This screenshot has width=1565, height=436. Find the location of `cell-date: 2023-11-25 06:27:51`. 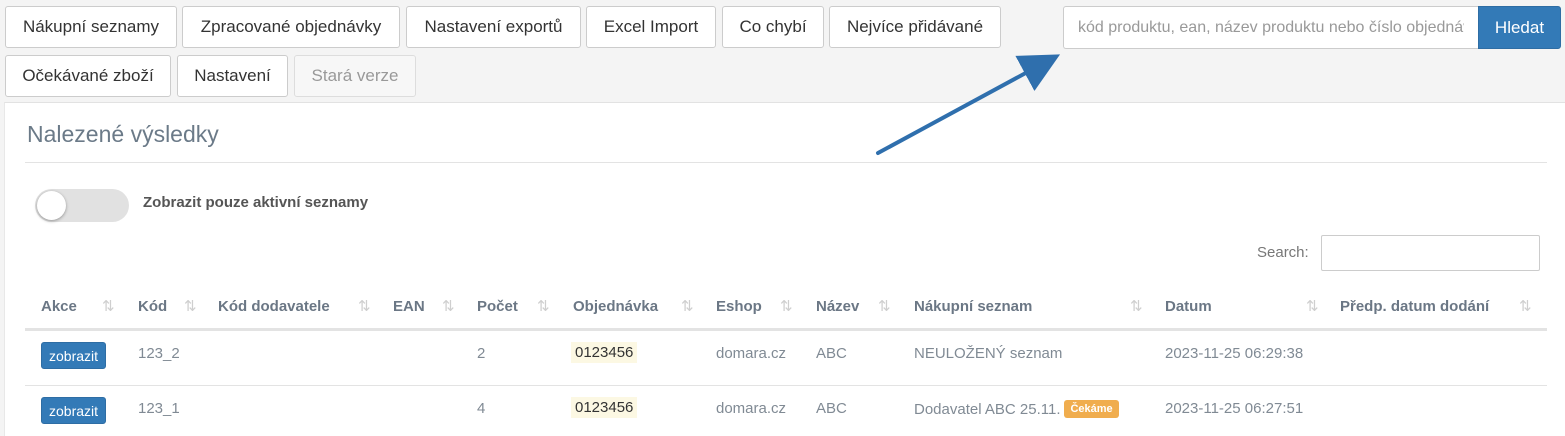

cell-date: 2023-11-25 06:27:51 is located at coordinates (1234, 408).